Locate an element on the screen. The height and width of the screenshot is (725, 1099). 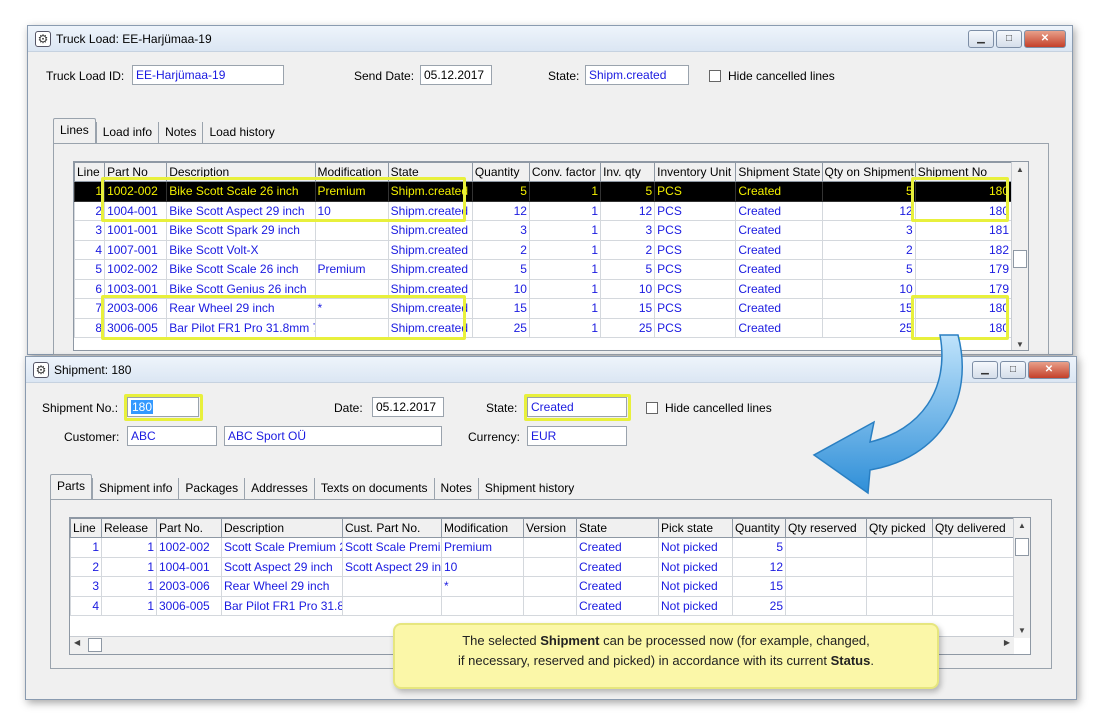
parts-column-header: Line is located at coordinates (86, 528).